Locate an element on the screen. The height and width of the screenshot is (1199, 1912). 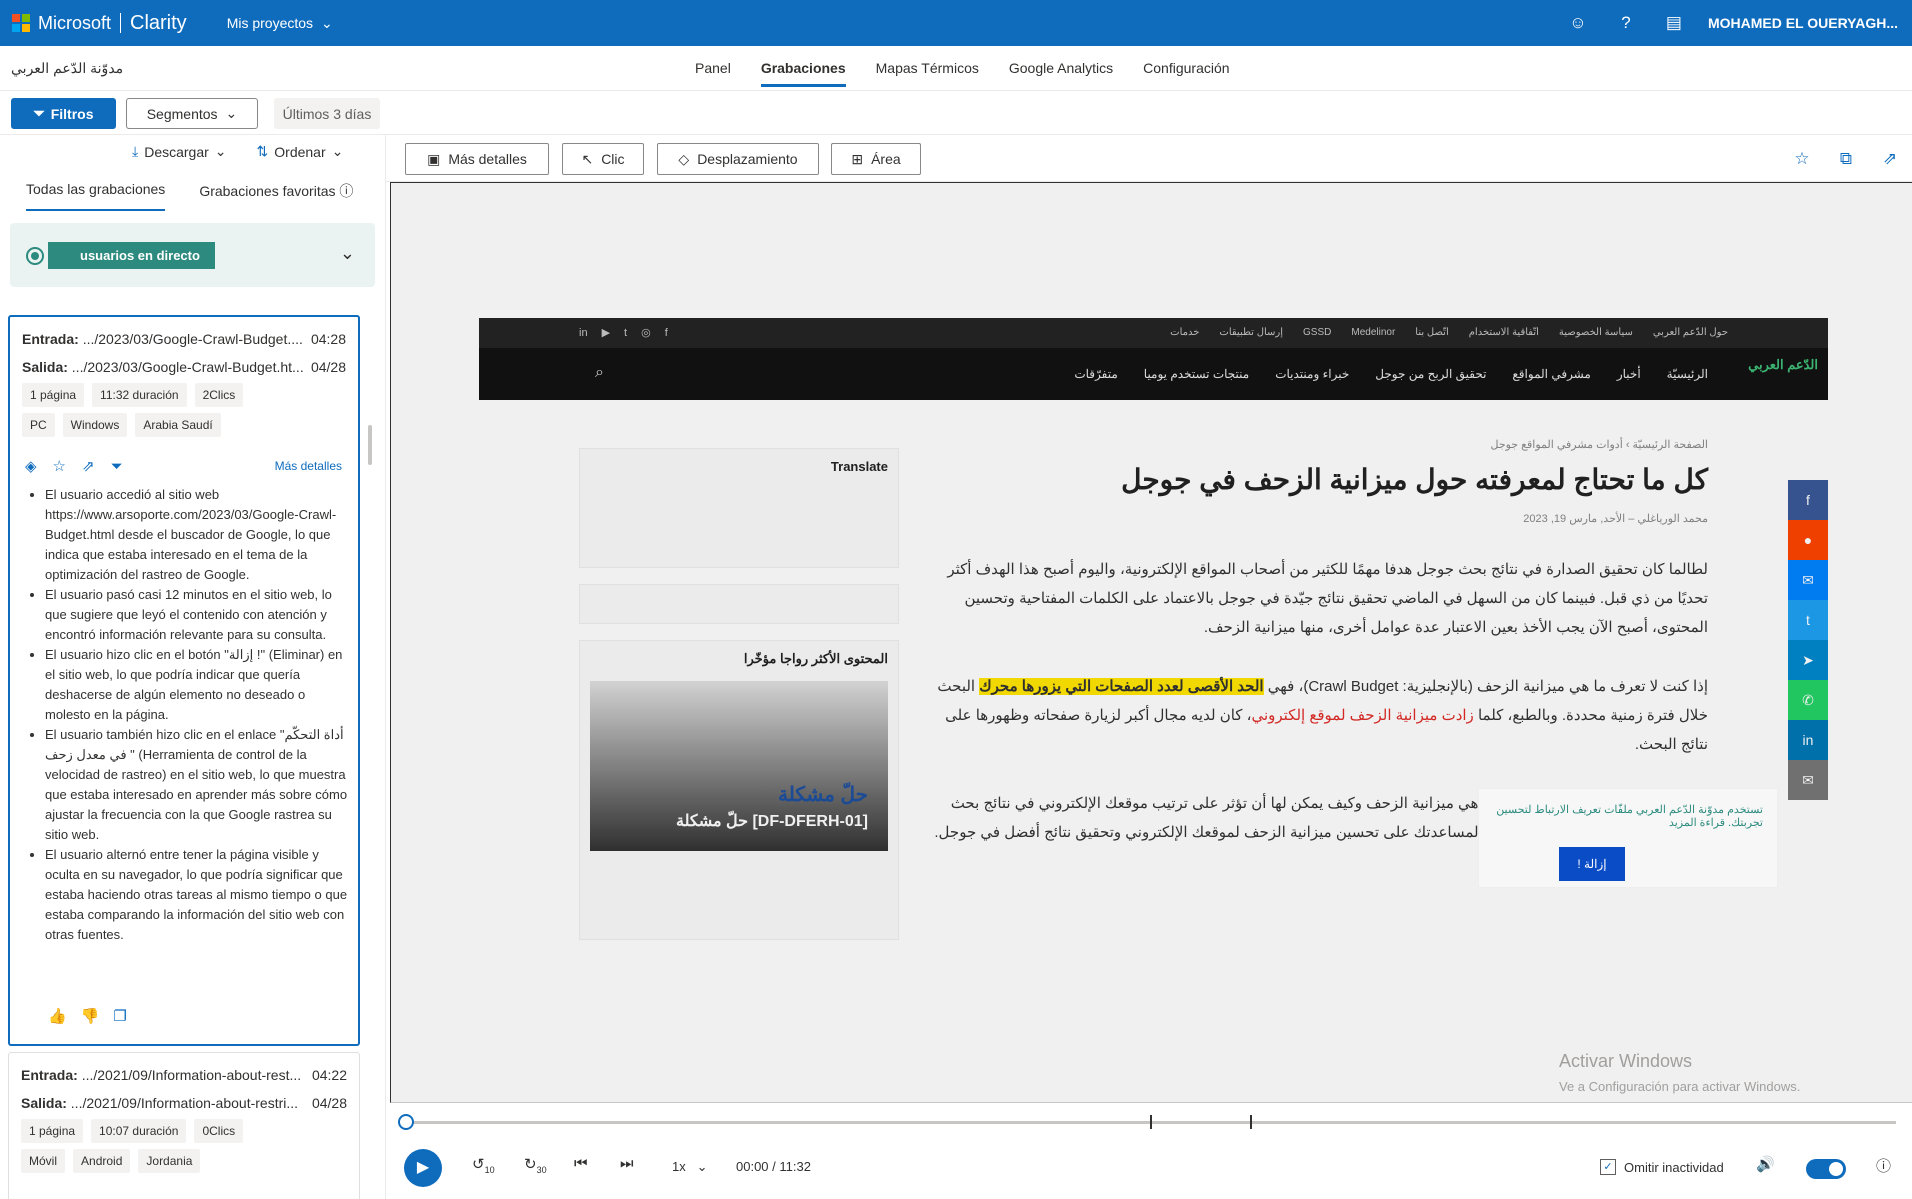
site-nav-item: تحقيق الربح من جوجل is located at coordinates (1431, 374).